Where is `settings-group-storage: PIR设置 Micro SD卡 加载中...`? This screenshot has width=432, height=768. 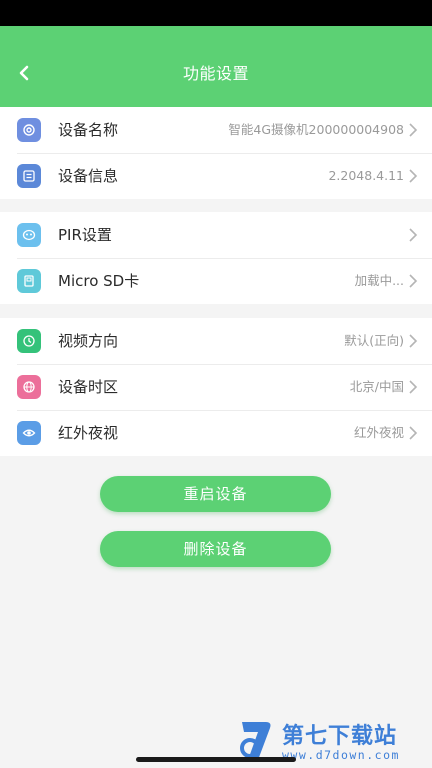 settings-group-storage: PIR设置 Micro SD卡 加载中... is located at coordinates (216, 258).